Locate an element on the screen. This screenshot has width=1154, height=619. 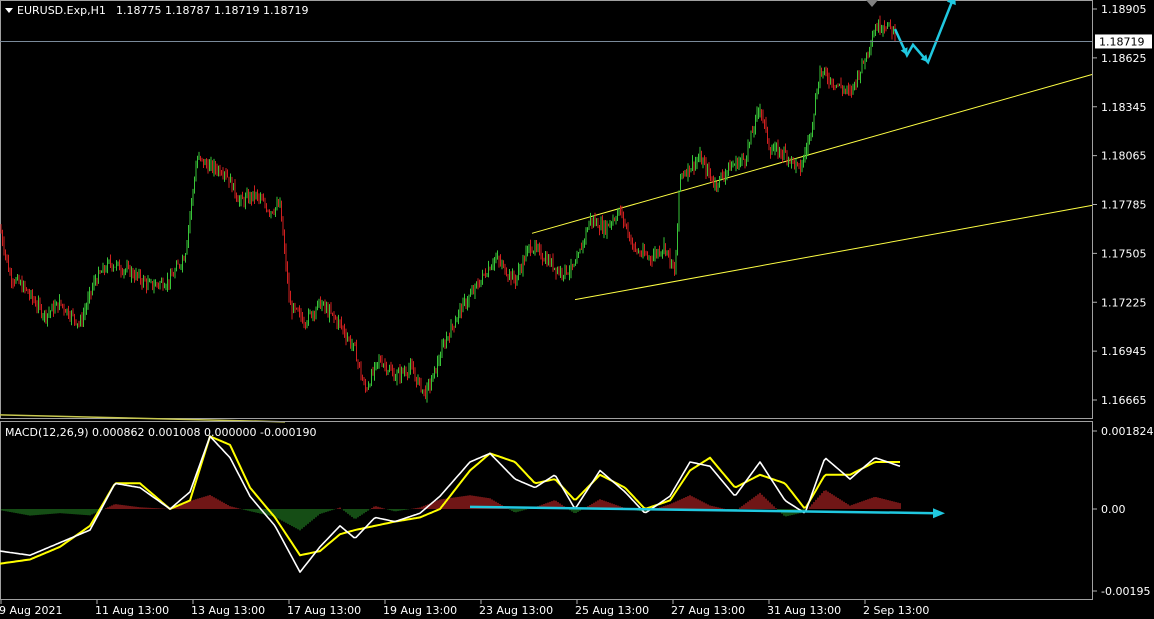
time-tick-label: 11 Aug 13:00 is located at coordinates (132, 610).